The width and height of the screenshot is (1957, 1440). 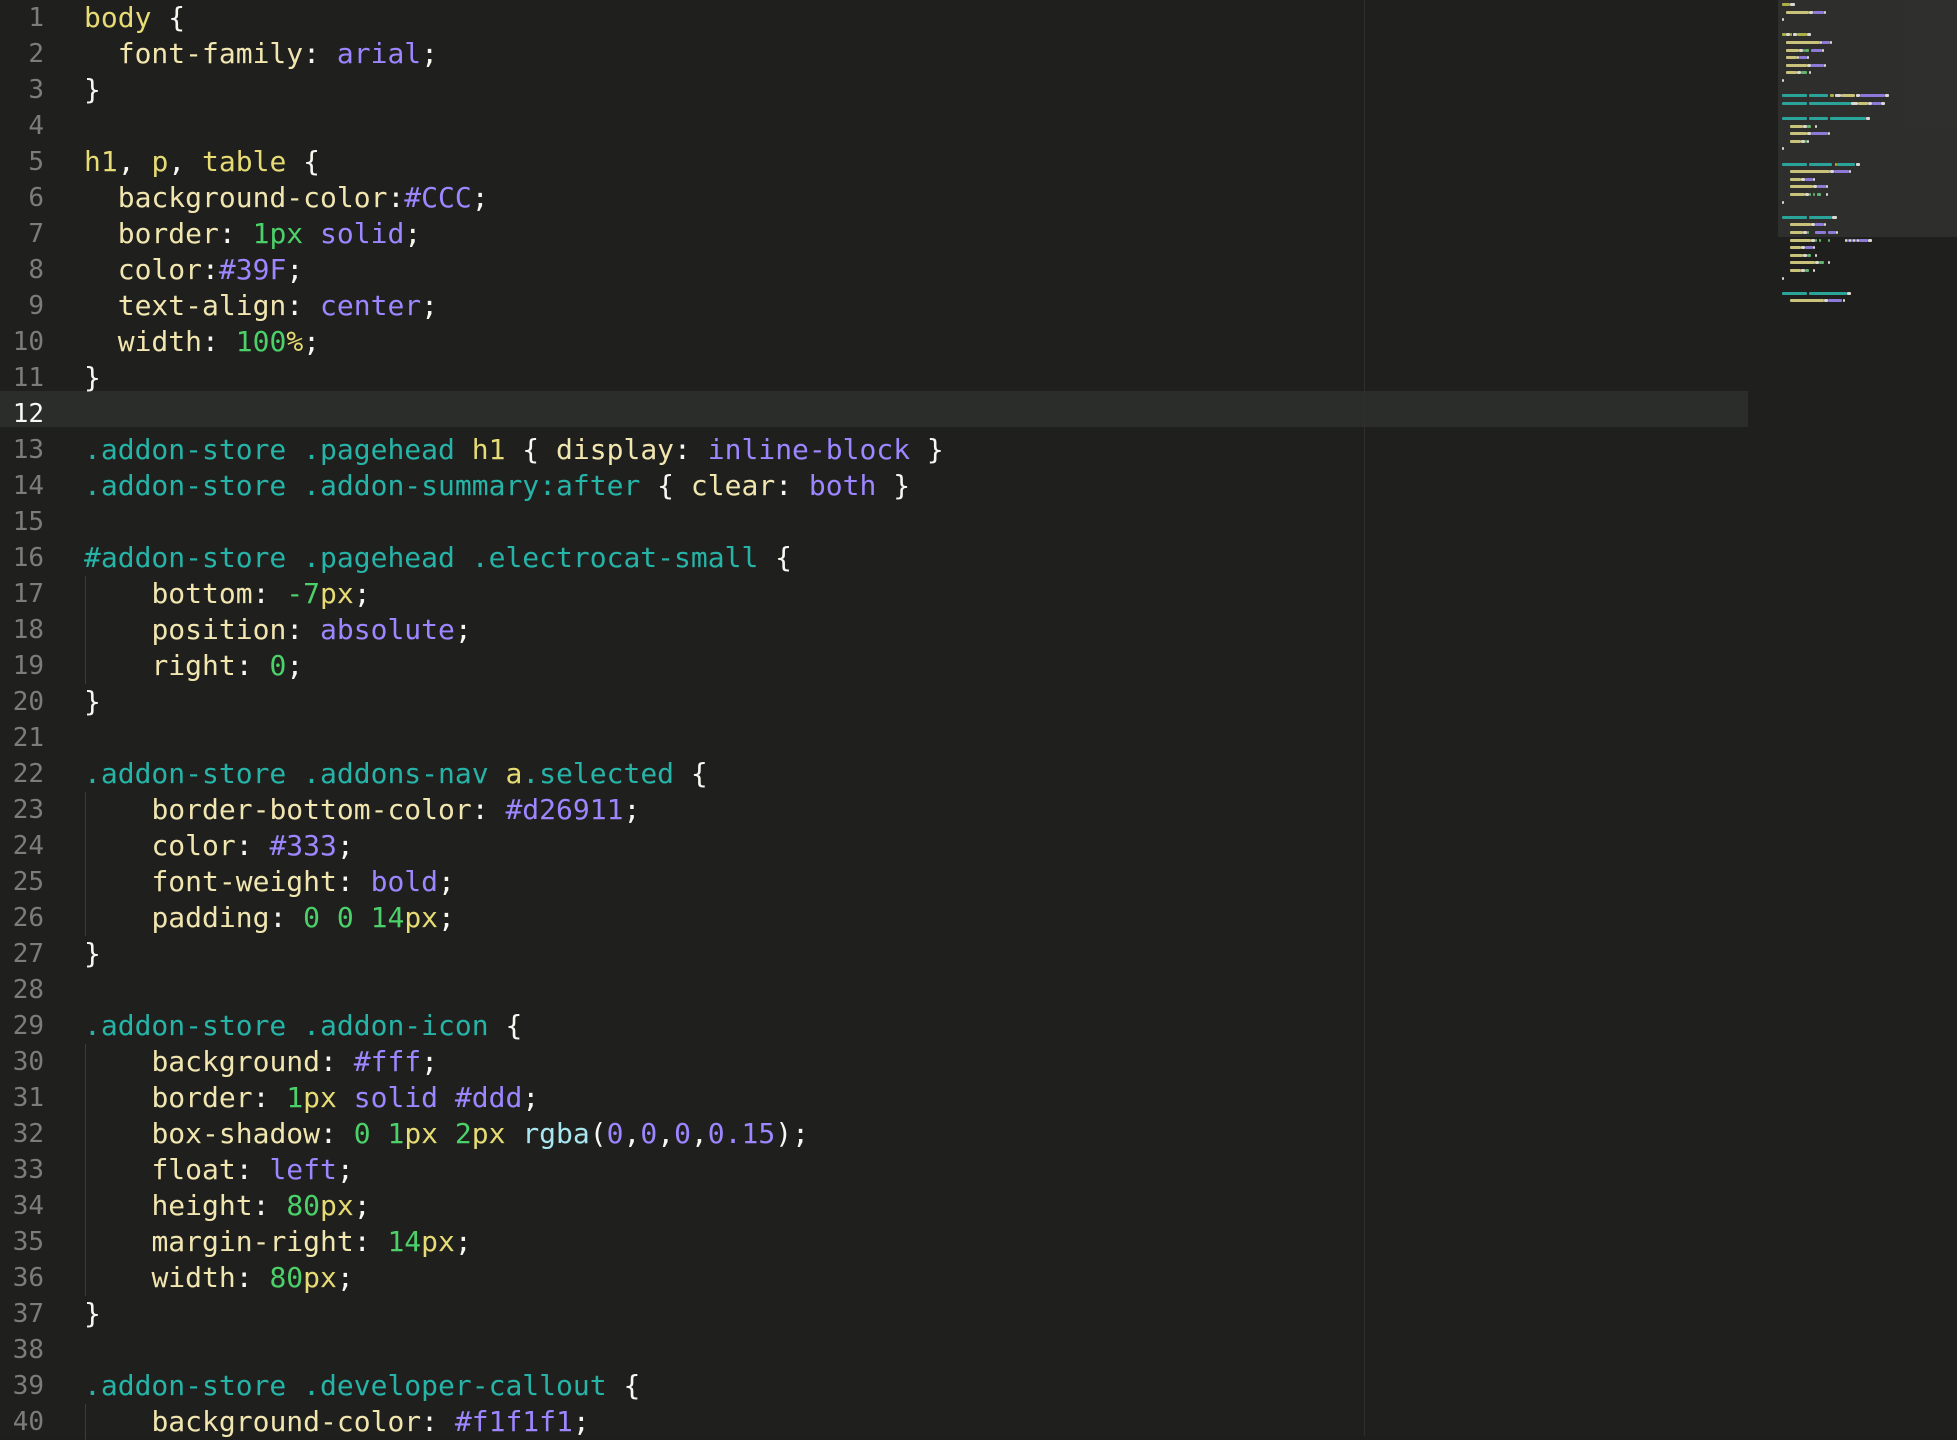 I want to click on code-line: font-weight: bold;, so click(x=269, y=882).